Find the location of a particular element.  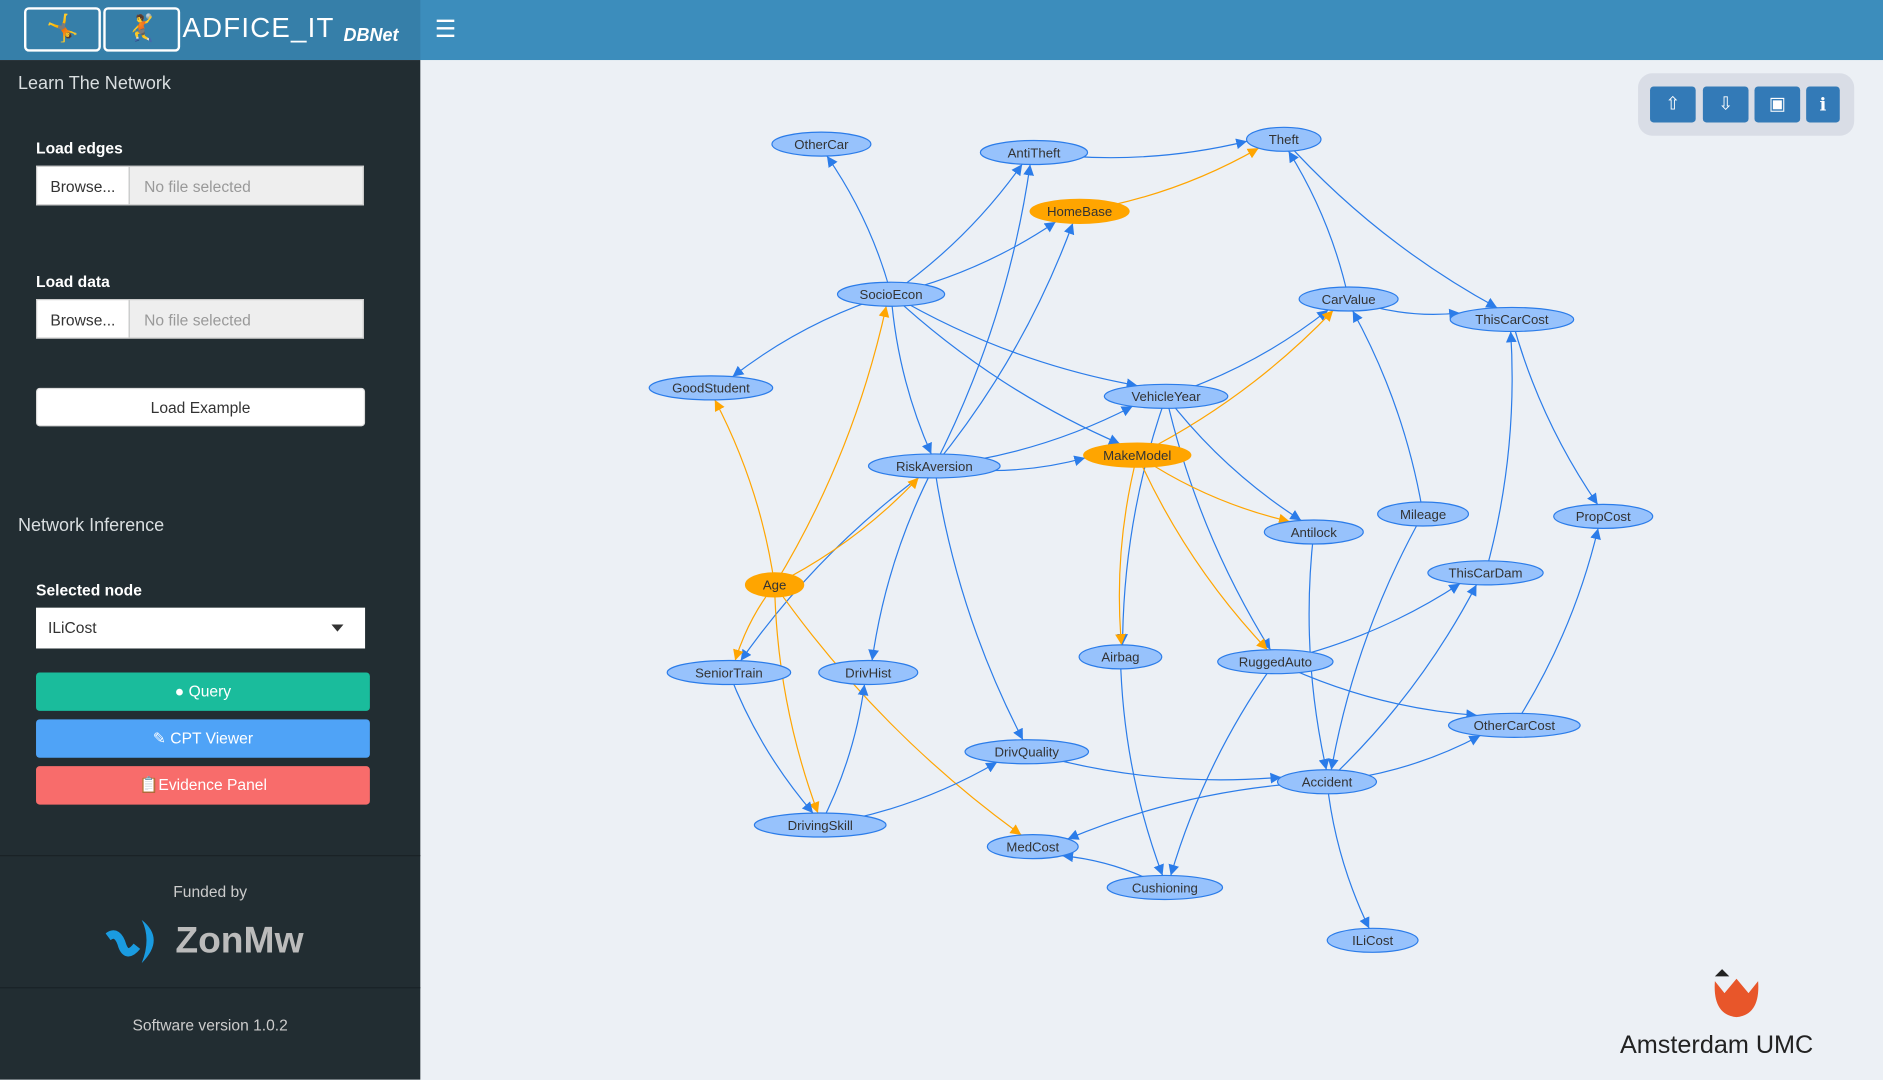

evidence-panel-button: 📋Evidence Panel is located at coordinates (203, 785).